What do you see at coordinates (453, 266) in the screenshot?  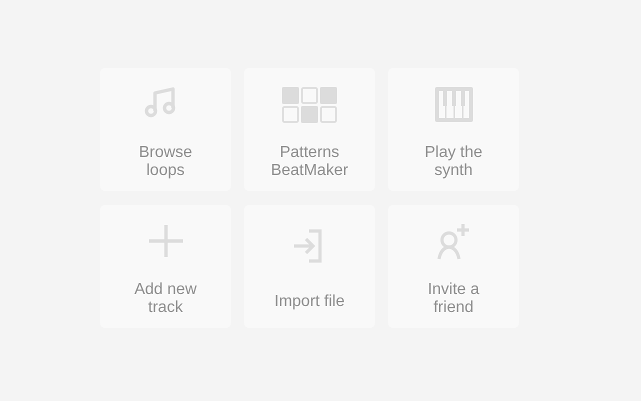 I see `action-tile: Invite a friend` at bounding box center [453, 266].